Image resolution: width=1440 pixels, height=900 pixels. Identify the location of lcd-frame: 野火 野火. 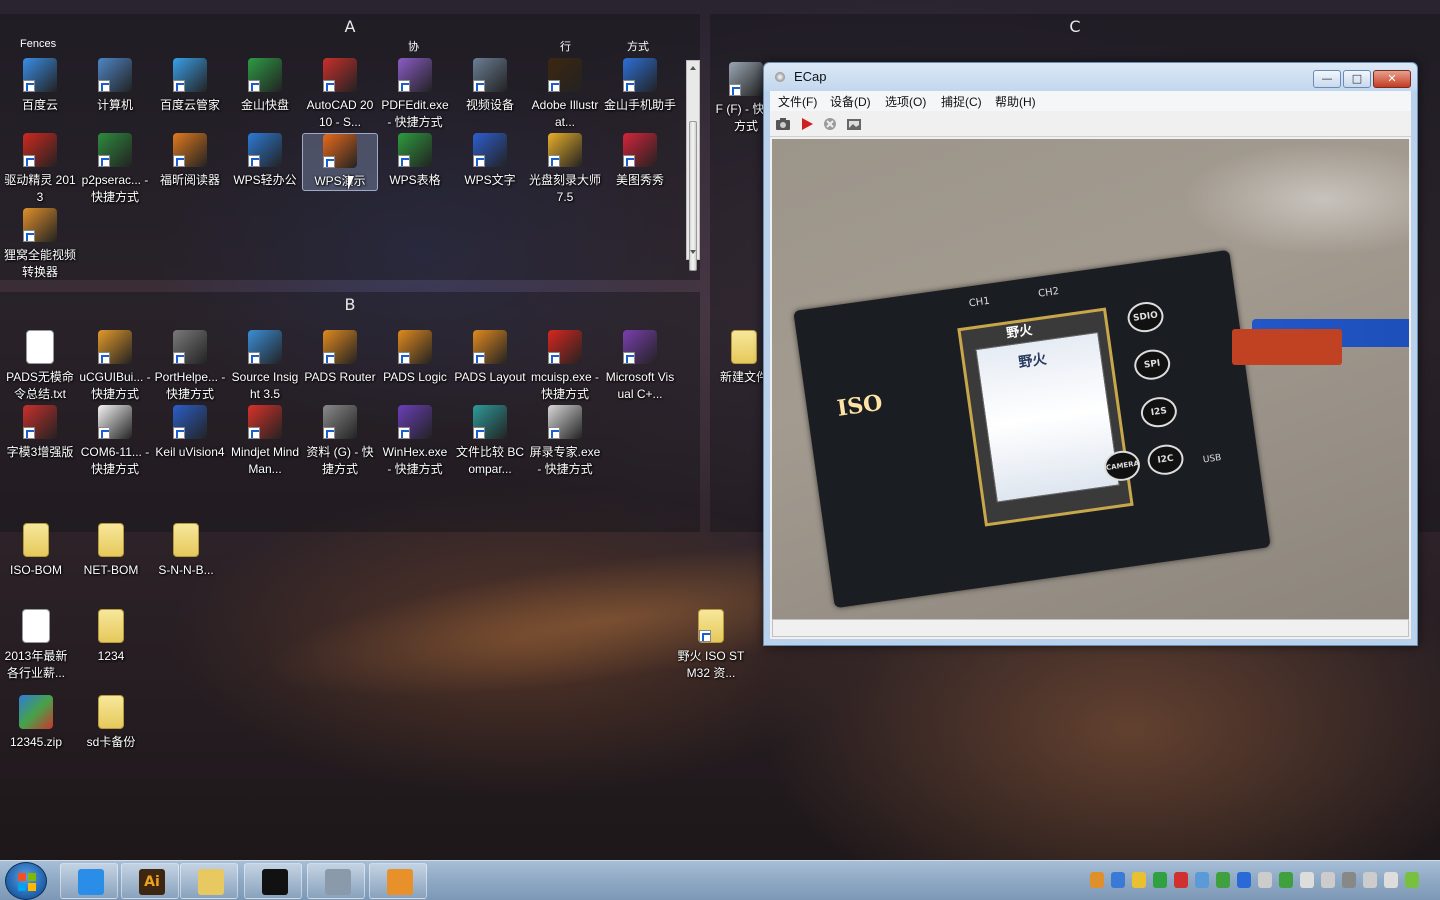
(1045, 417).